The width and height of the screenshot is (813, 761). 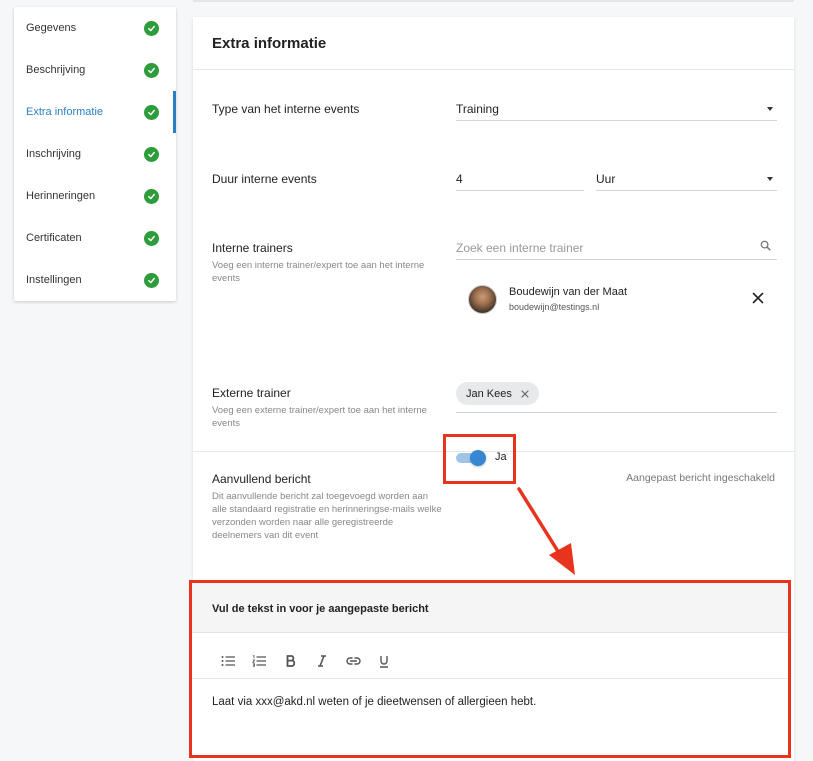 What do you see at coordinates (54, 238) in the screenshot?
I see `sidebar-item-label: Certificaten` at bounding box center [54, 238].